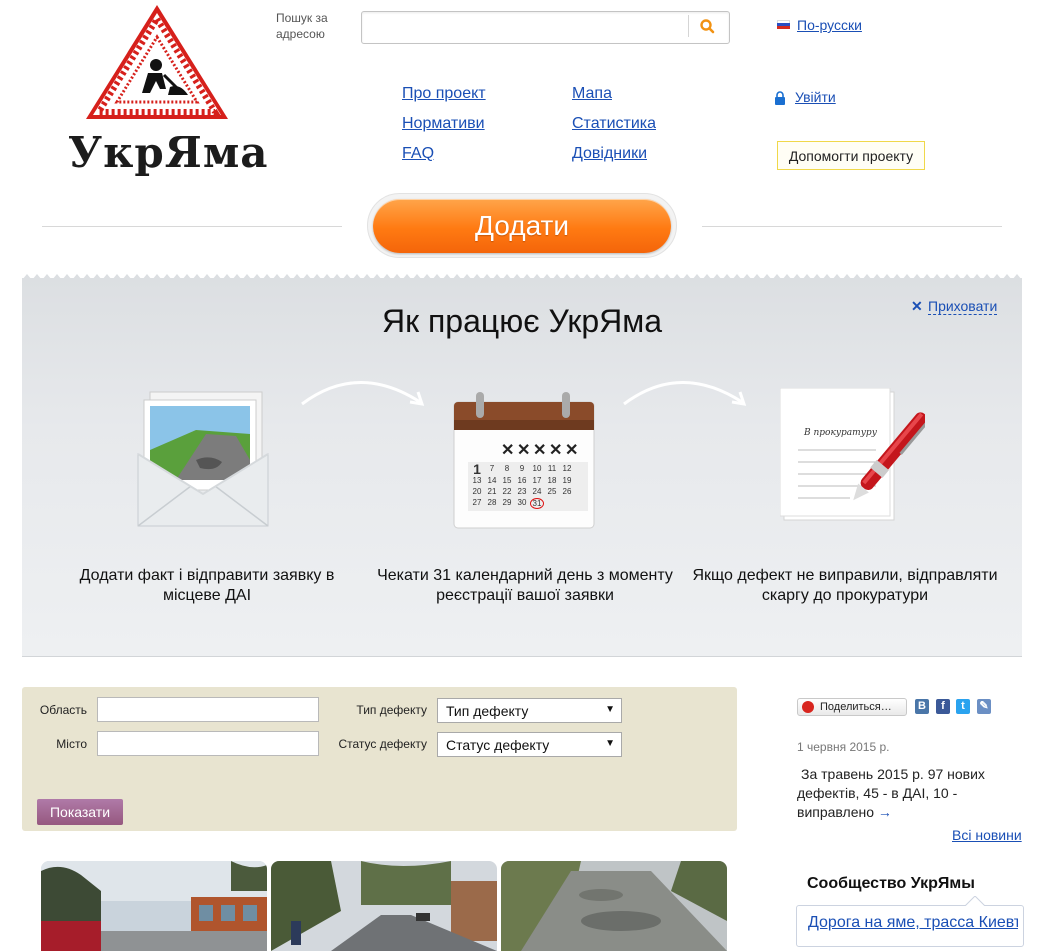 Image resolution: width=1046 pixels, height=951 pixels. Describe the element at coordinates (477, 502) in the screenshot. I see `calendar-day: 27` at that location.